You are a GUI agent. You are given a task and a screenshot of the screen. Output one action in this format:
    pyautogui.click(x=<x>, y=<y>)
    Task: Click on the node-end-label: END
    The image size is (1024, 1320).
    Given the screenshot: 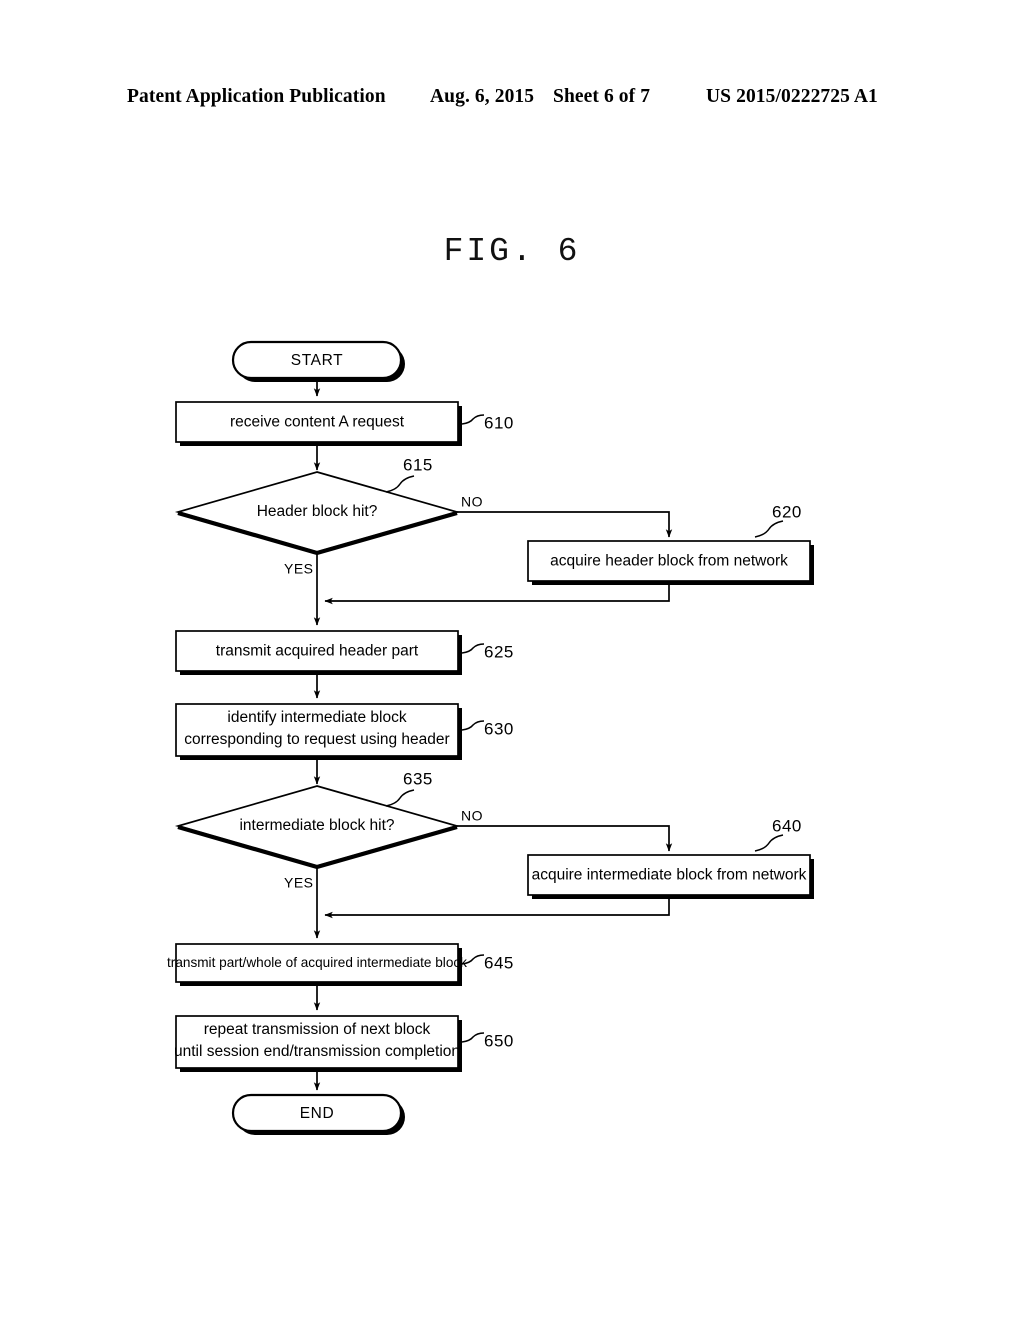 What is the action you would take?
    pyautogui.click(x=317, y=1113)
    